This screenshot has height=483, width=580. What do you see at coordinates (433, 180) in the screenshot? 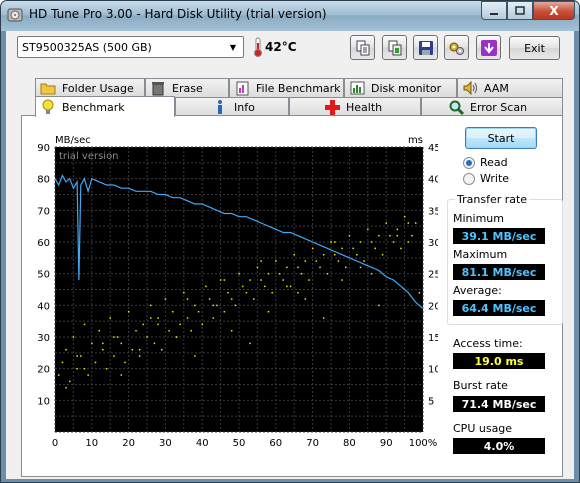
I see `y-right-tick-label: 40` at bounding box center [433, 180].